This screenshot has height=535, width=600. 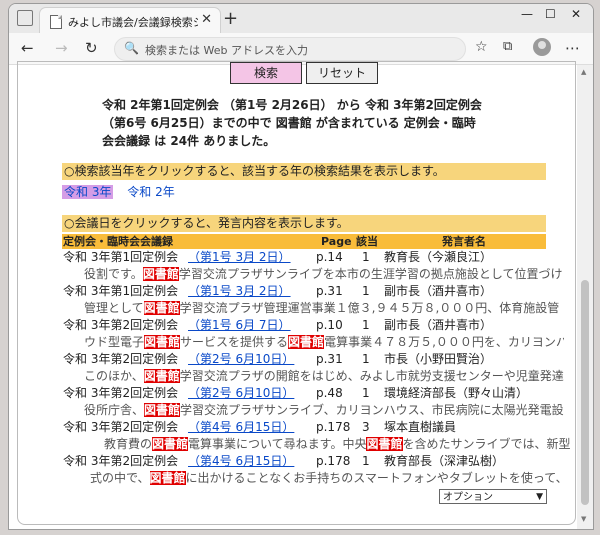 I want to click on refresh-icon: ↻, so click(x=91, y=48).